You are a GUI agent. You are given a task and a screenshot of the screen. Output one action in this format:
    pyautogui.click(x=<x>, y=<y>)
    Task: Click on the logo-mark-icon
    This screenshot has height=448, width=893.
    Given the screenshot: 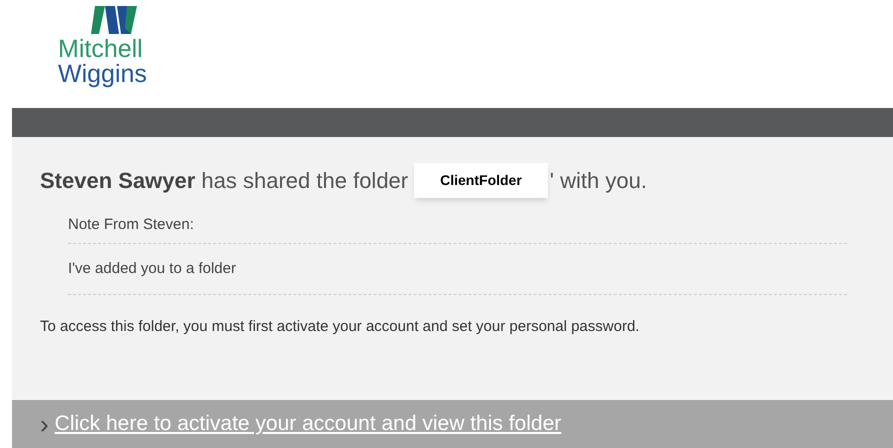 What is the action you would take?
    pyautogui.click(x=114, y=20)
    